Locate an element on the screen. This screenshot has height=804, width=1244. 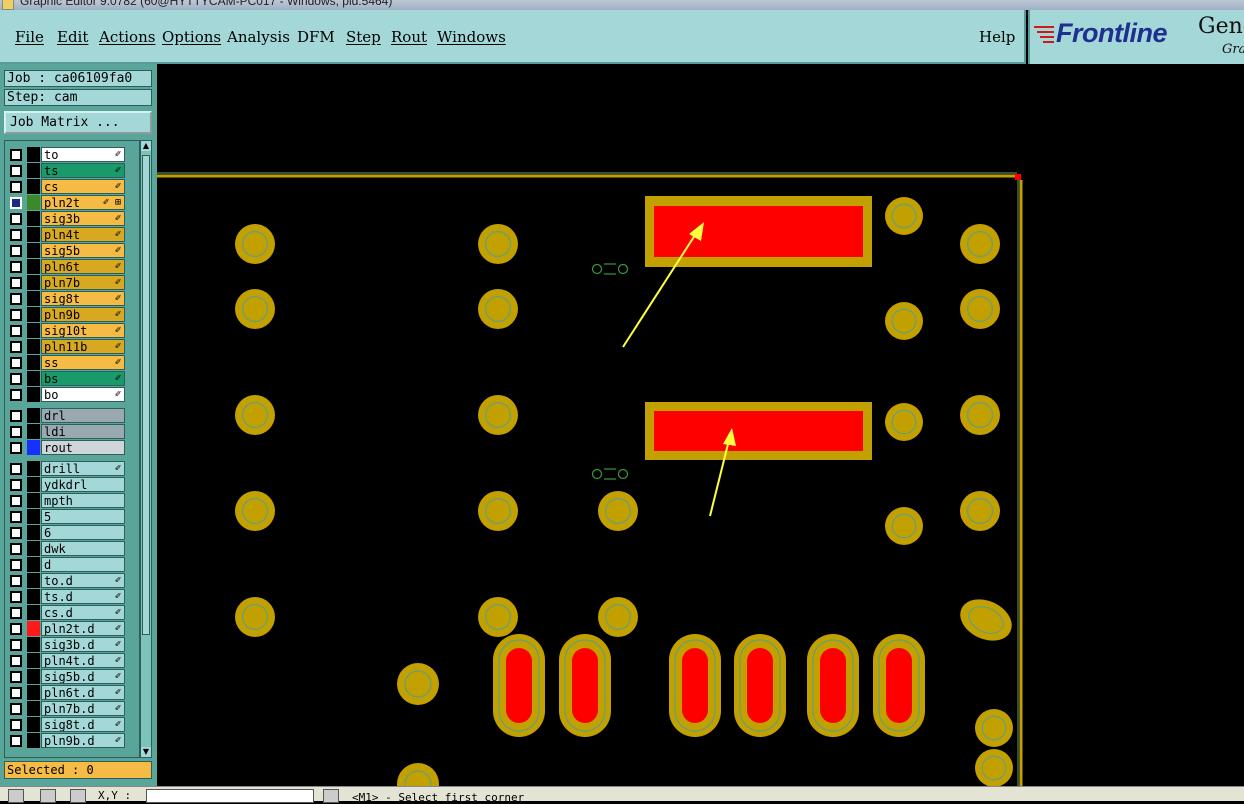
layer-name: bs ✐ is located at coordinates (83, 378).